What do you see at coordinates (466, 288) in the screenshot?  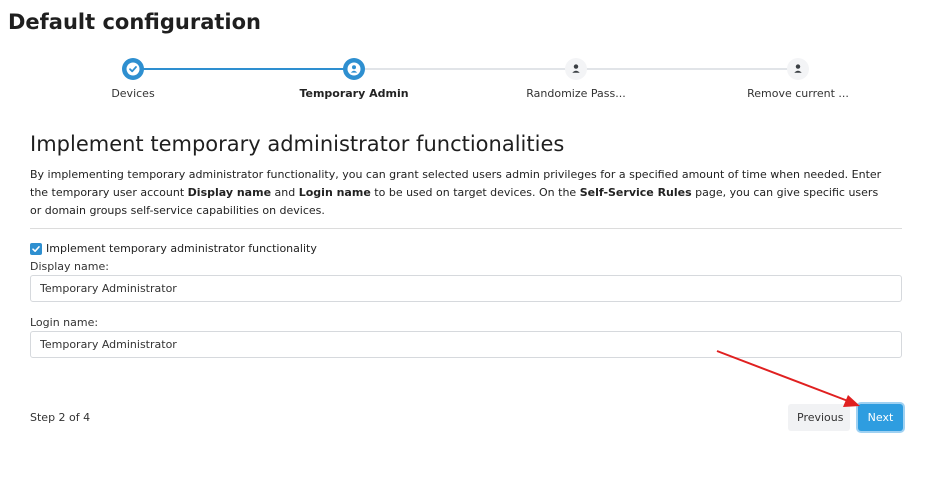 I see `display-name-input` at bounding box center [466, 288].